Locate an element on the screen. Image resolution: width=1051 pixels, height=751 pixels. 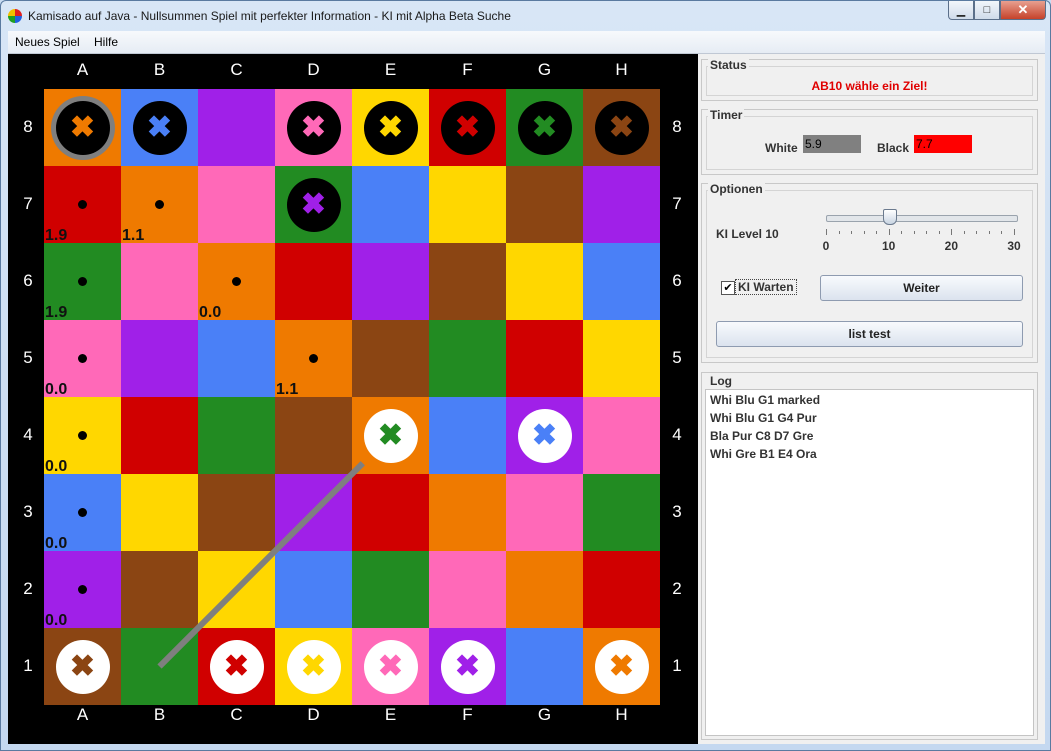
black-tower-h8: ✖ is located at coordinates (621, 127).